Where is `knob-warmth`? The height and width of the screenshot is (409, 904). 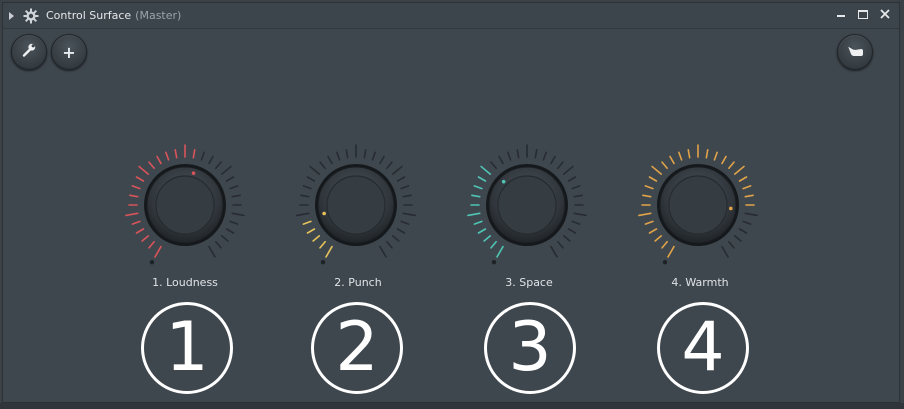
knob-warmth is located at coordinates (698, 210).